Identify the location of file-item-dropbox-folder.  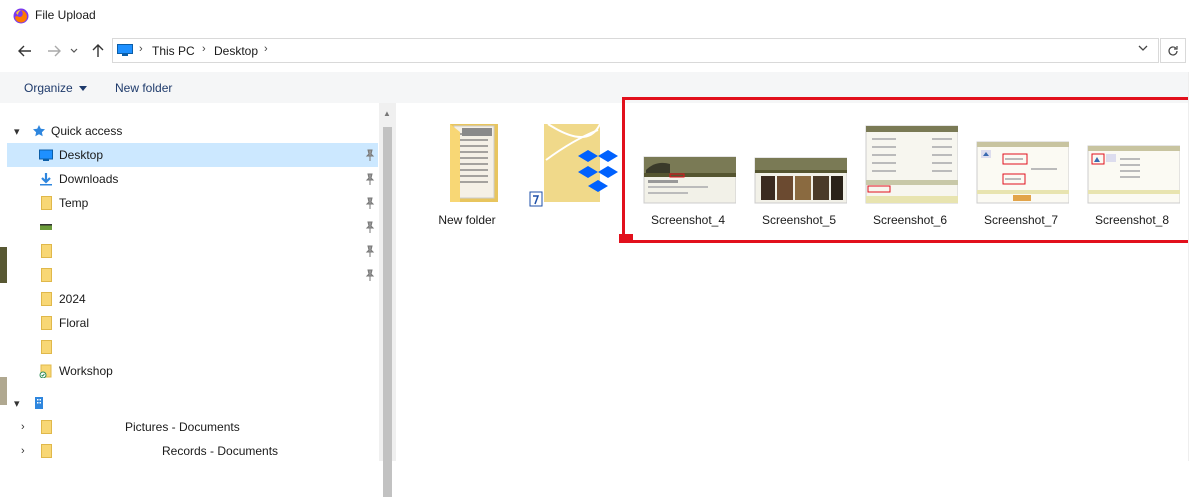
(578, 173).